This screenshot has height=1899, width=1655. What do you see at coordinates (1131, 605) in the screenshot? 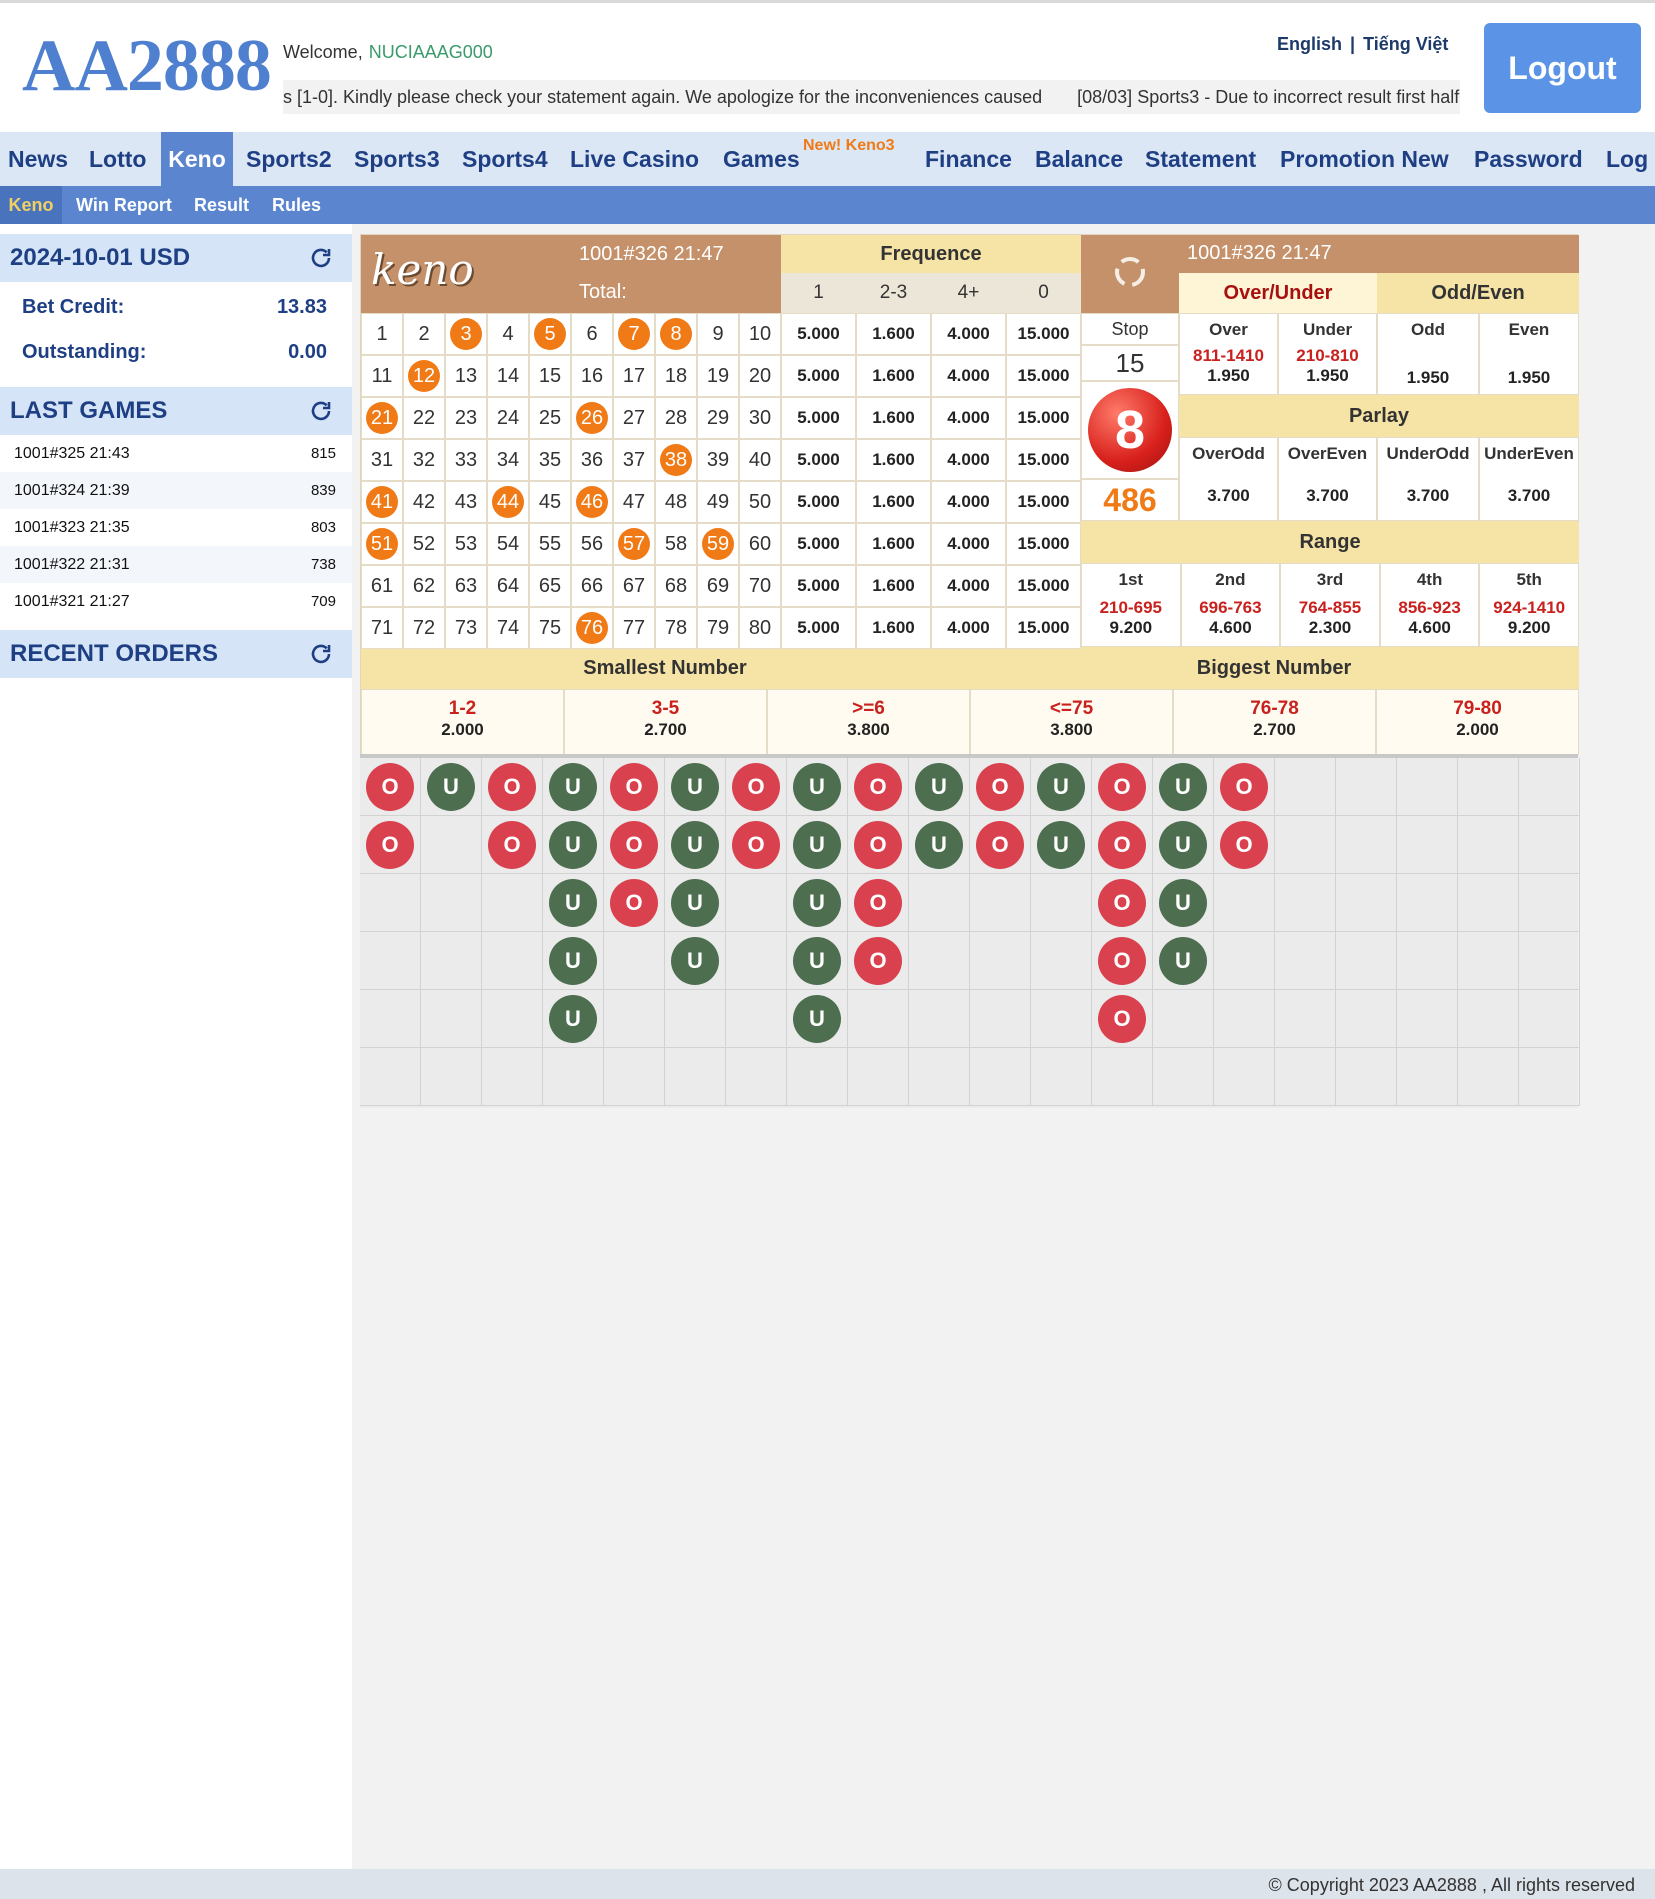
I see `range-cell: 1st 210-695 9.200` at bounding box center [1131, 605].